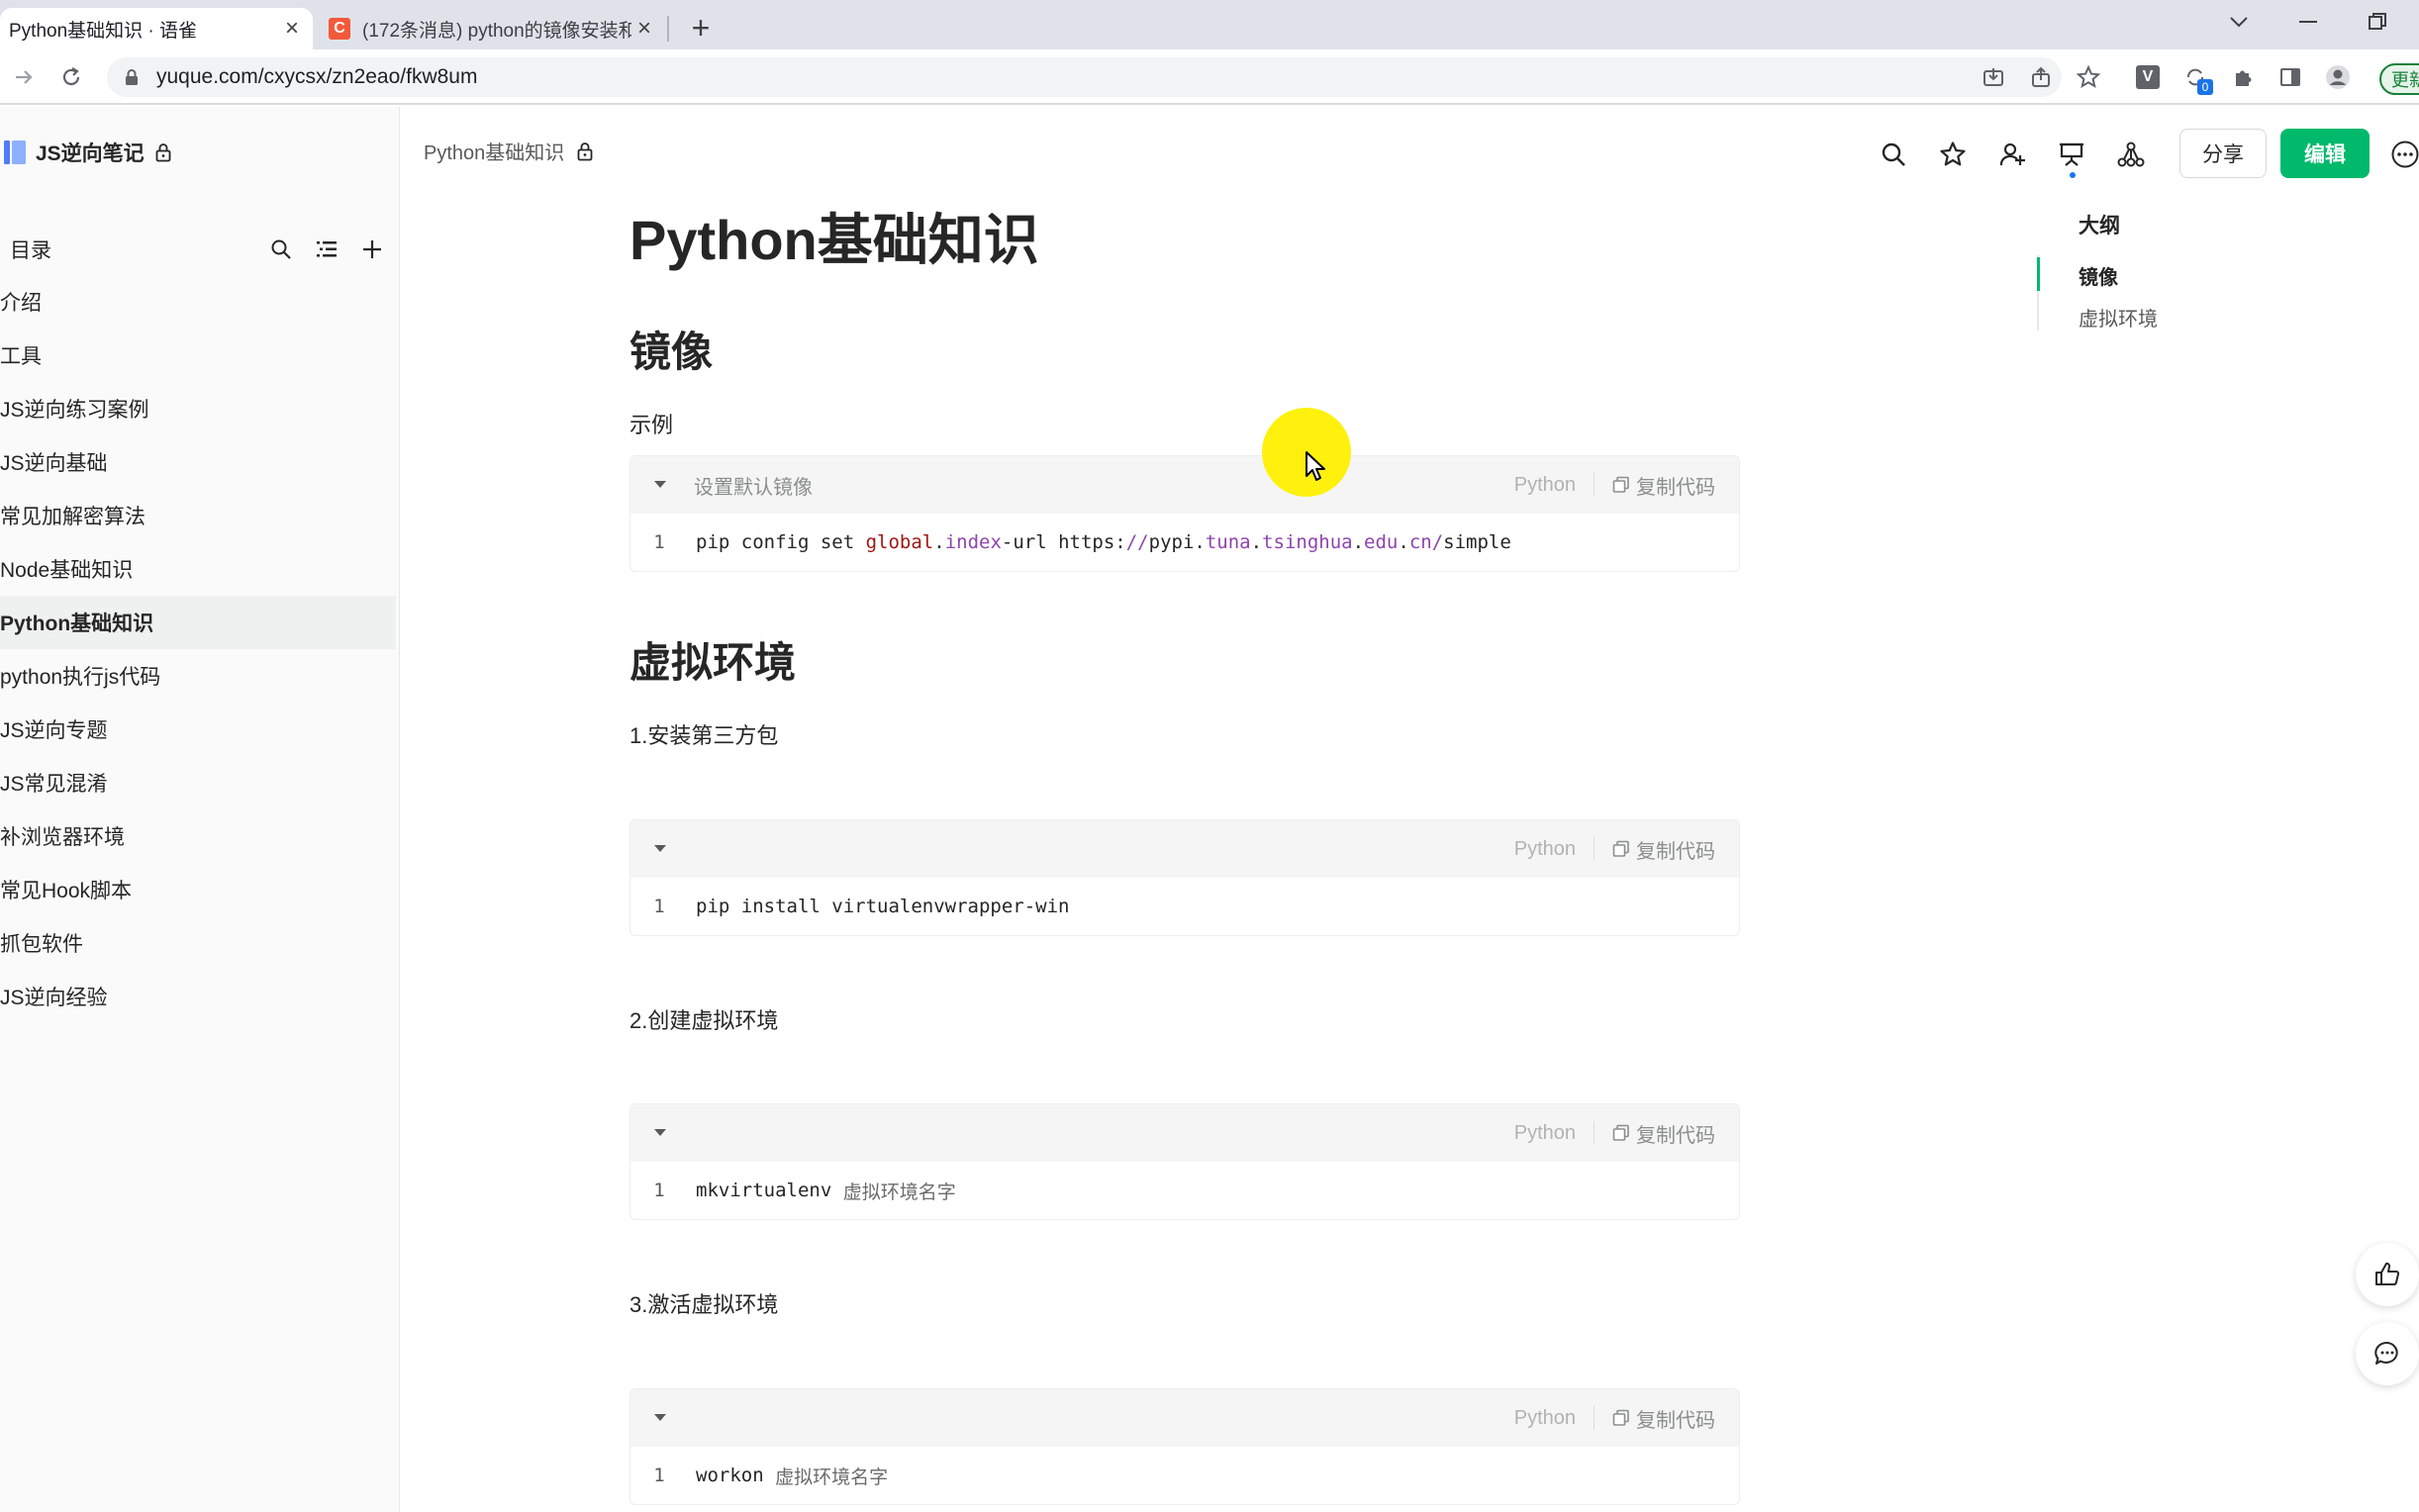  Describe the element at coordinates (2399, 79) in the screenshot. I see `update-chrome-button: 更新` at that location.